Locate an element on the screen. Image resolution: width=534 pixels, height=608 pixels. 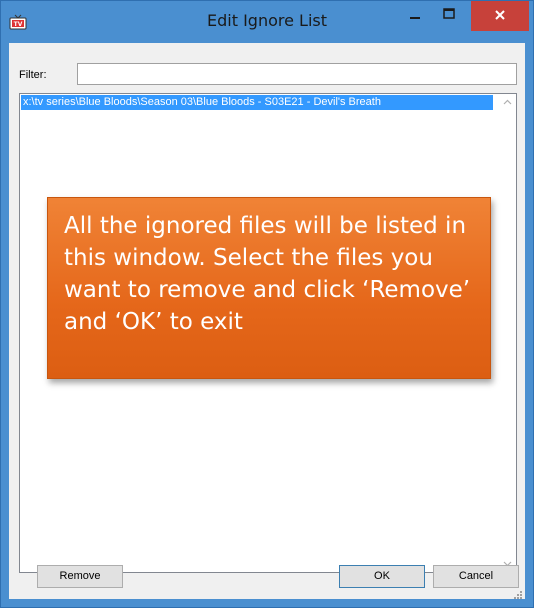
close-button is located at coordinates (500, 16).